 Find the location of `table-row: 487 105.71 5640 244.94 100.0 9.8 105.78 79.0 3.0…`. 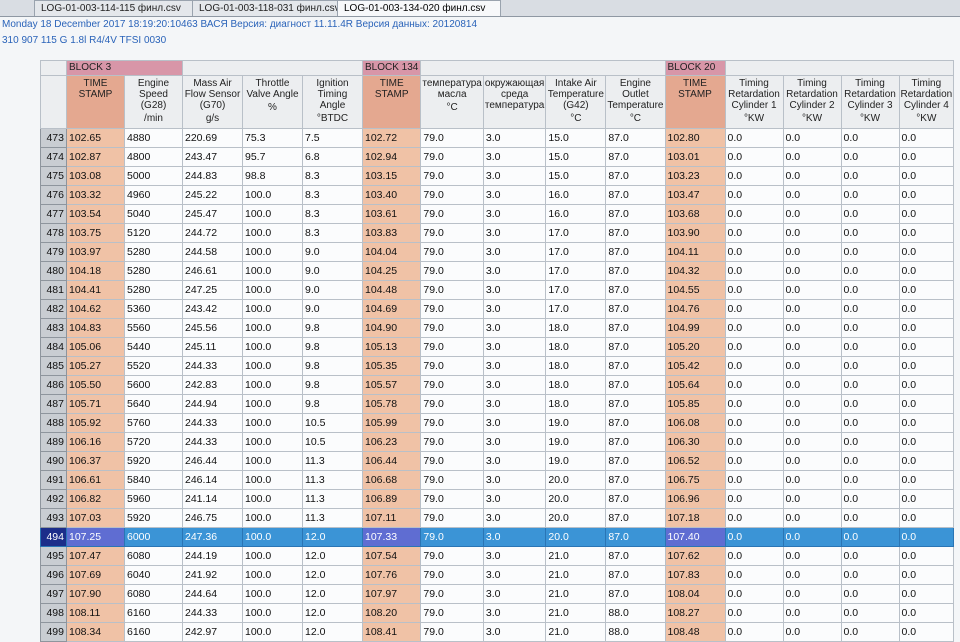

table-row: 487 105.71 5640 244.94 100.0 9.8 105.78 79.0 3.0… is located at coordinates (497, 404).